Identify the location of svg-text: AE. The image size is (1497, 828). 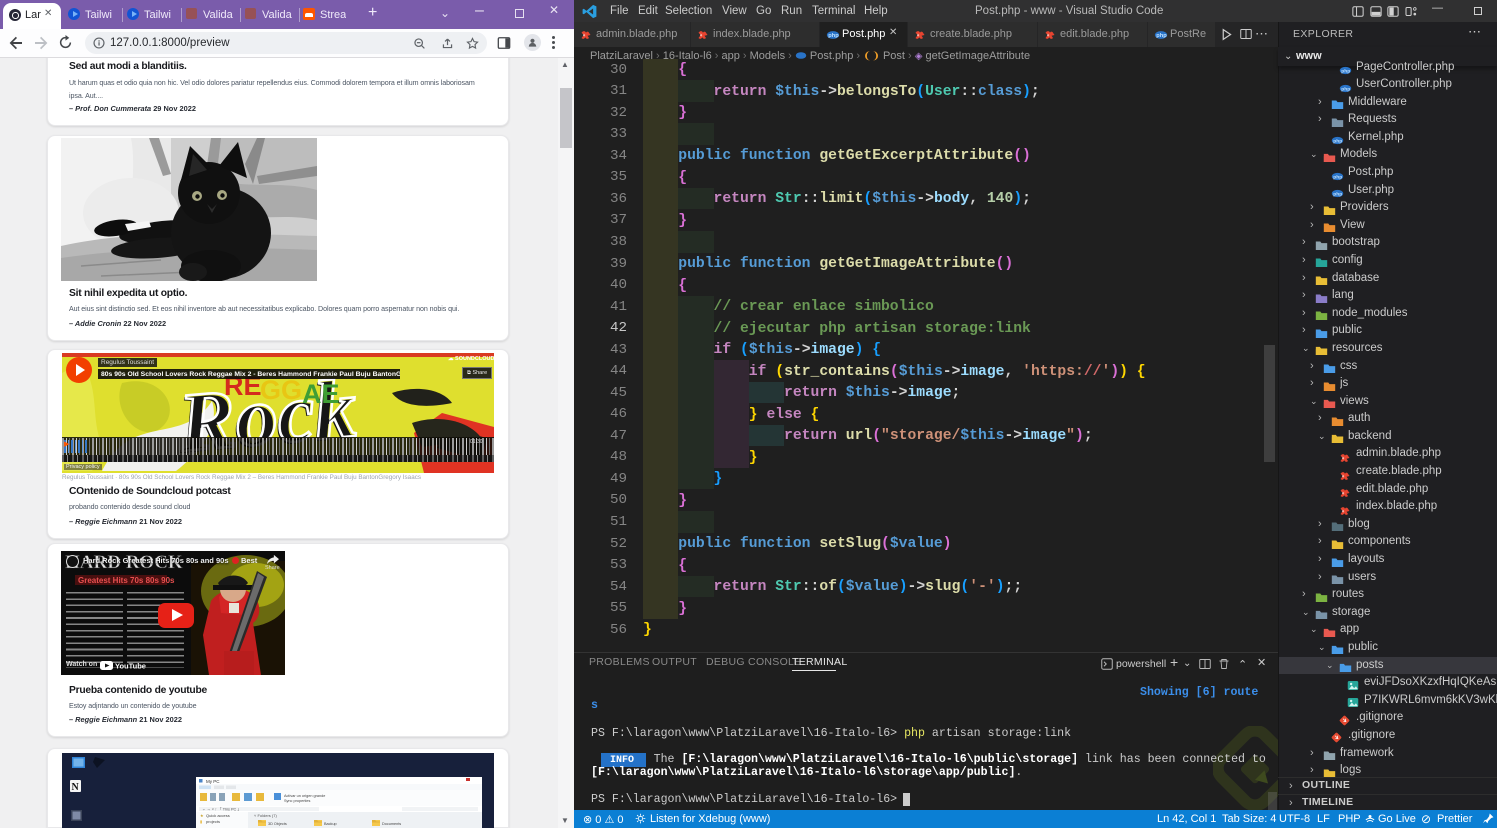
(321, 394).